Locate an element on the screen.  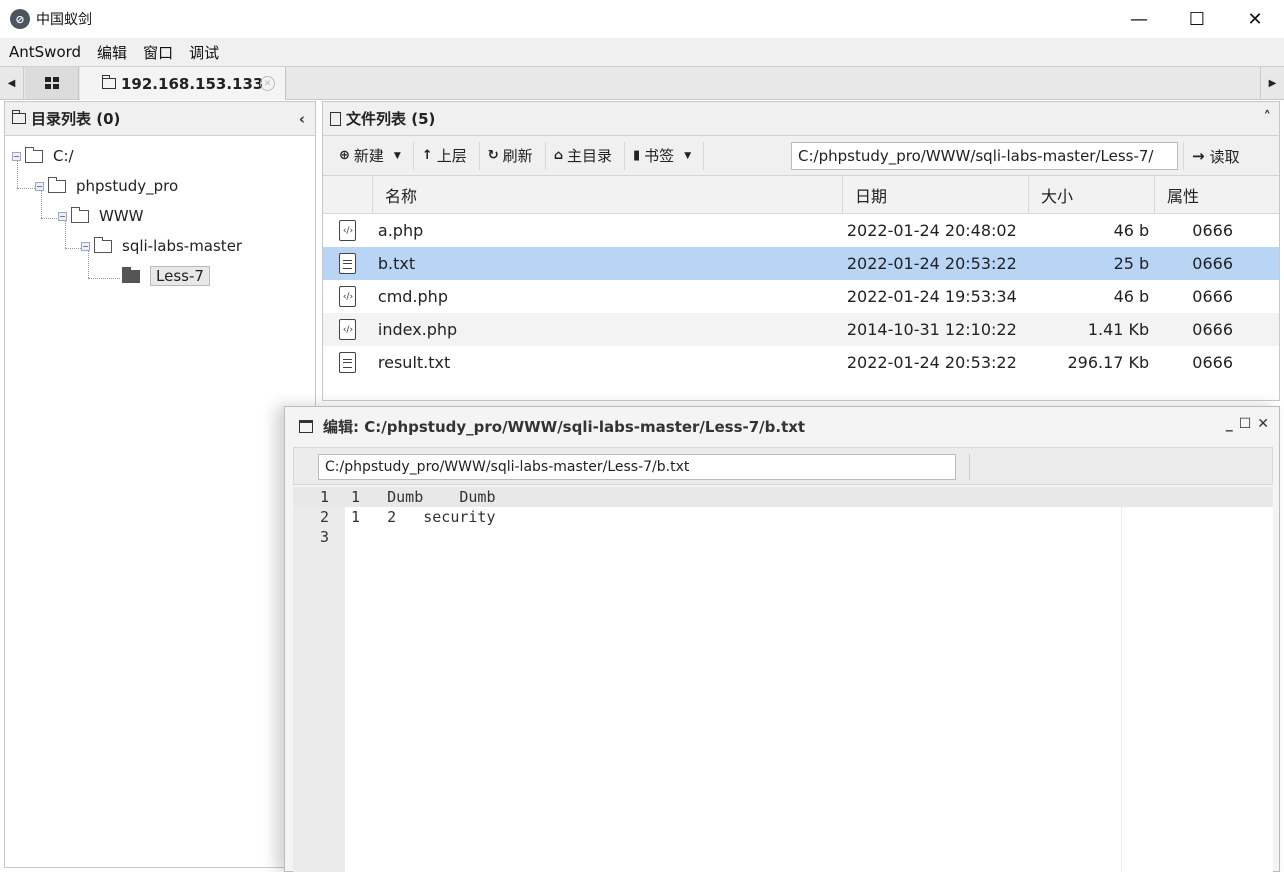
home-dir-label: 主目录 is located at coordinates (590, 156).